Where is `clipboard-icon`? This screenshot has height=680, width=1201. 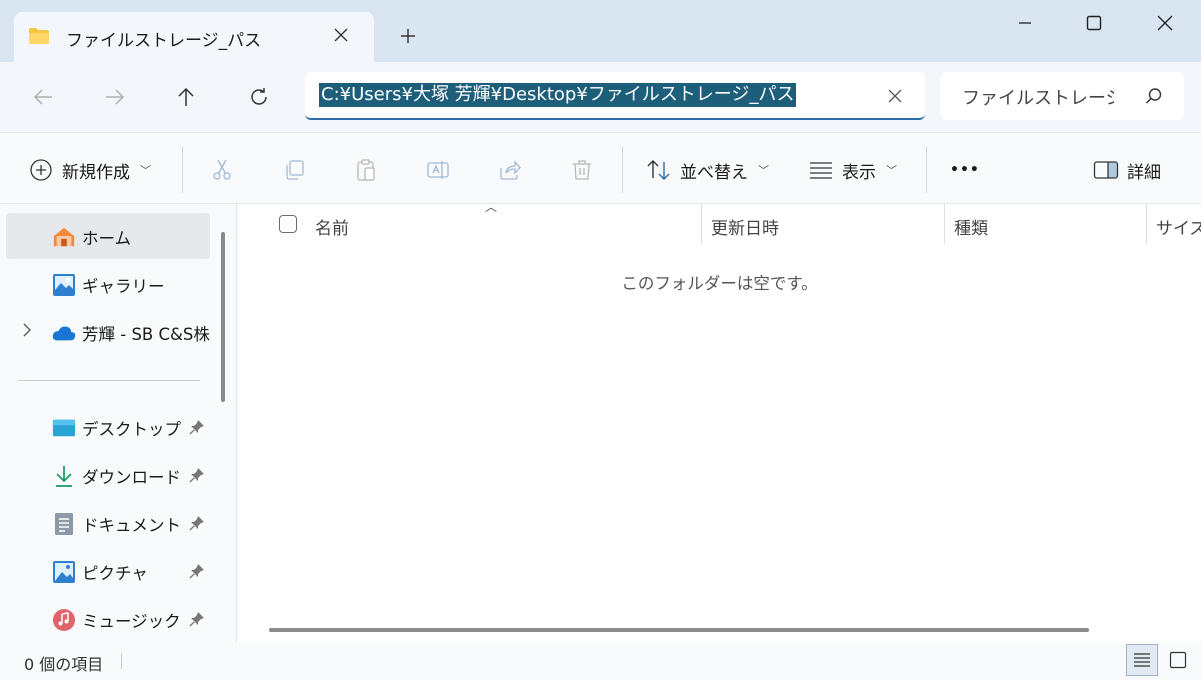 clipboard-icon is located at coordinates (366, 170).